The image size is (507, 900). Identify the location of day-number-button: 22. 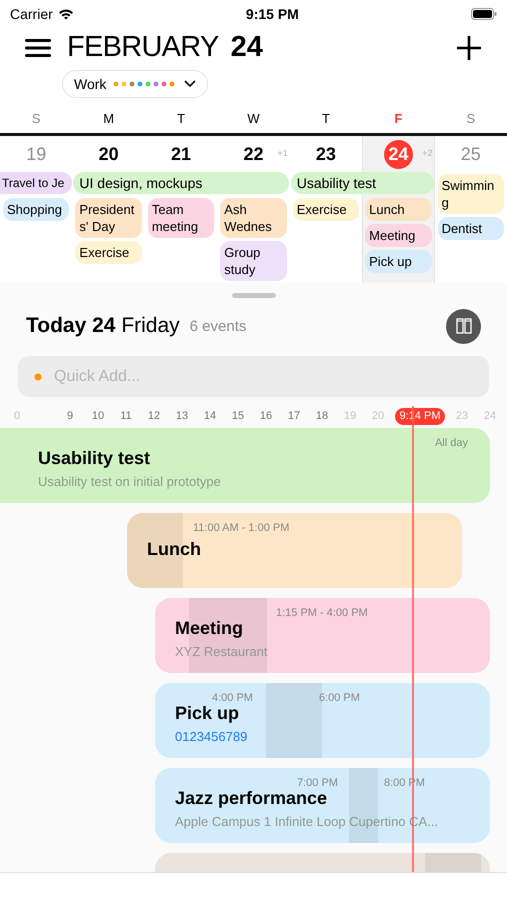
(253, 154).